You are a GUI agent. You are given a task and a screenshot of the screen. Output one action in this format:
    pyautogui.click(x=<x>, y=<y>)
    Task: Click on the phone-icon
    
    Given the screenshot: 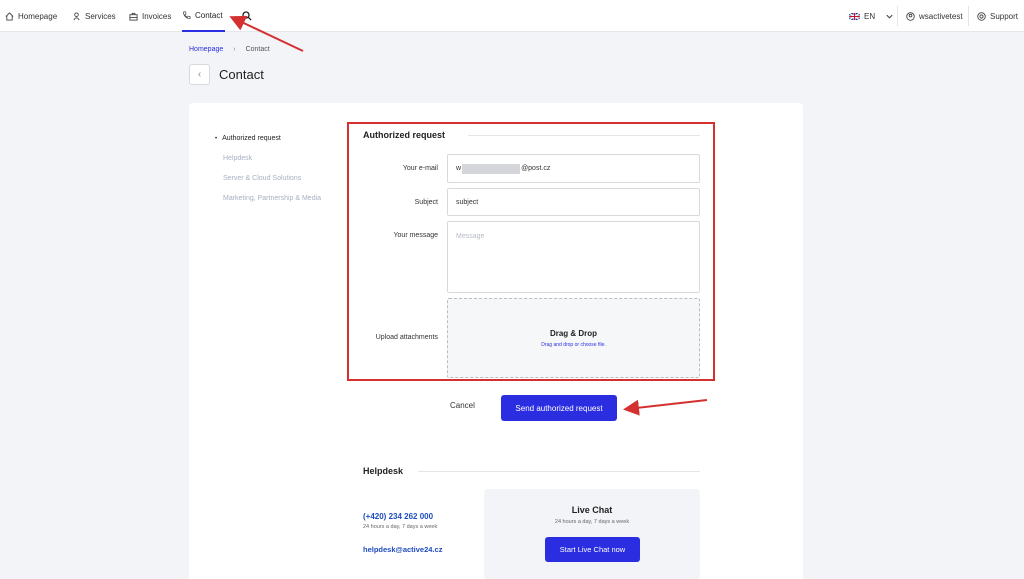 What is the action you would take?
    pyautogui.click(x=186, y=15)
    